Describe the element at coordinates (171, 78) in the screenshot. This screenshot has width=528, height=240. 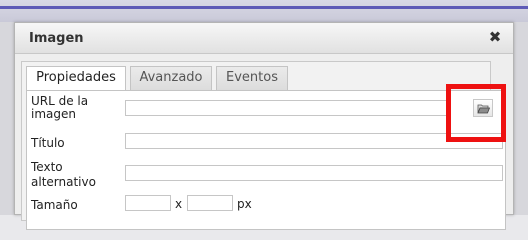
I see `tab-avanzado: Avanzado` at that location.